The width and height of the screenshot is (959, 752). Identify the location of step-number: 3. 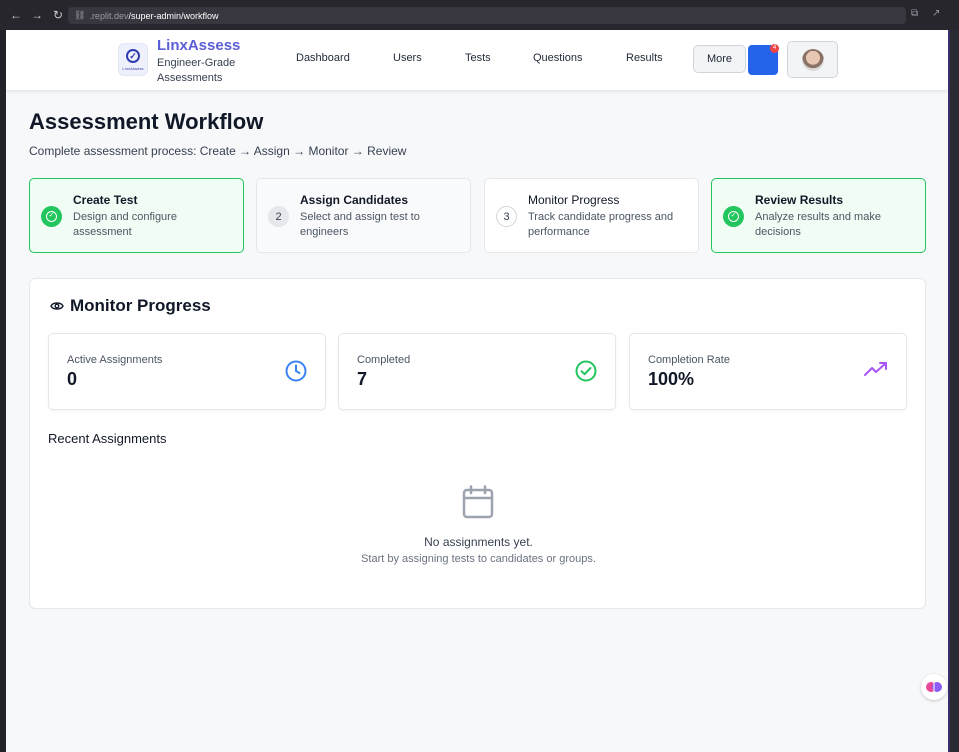
(506, 216).